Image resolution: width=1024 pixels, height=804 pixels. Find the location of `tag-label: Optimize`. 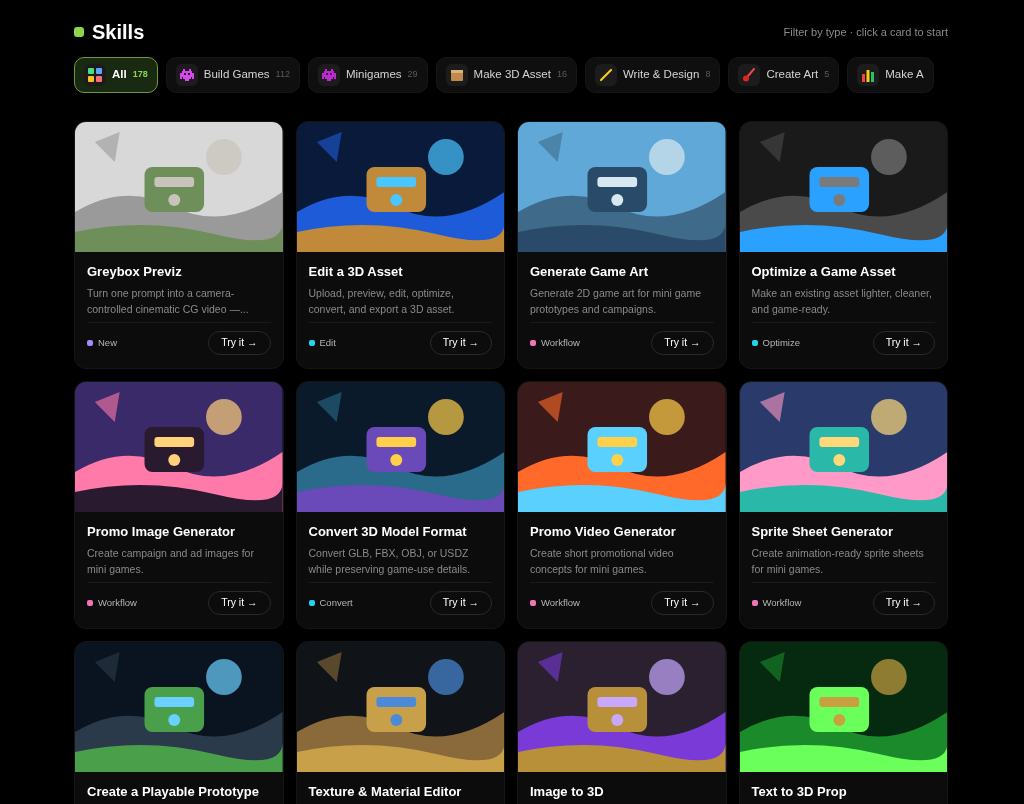

tag-label: Optimize is located at coordinates (781, 342).